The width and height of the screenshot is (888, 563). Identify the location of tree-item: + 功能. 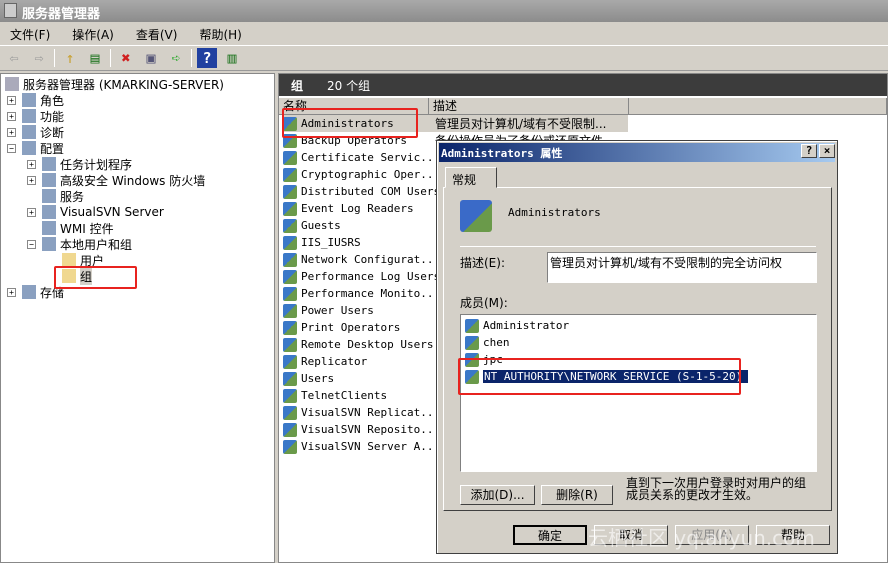
(35, 116).